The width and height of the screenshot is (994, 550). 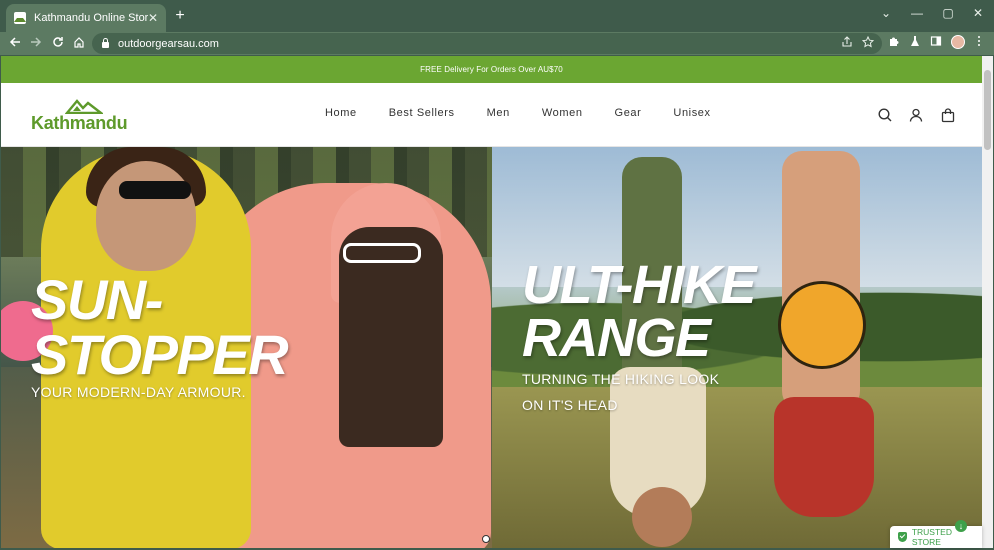 I want to click on hero-right-subtitle-line2: ON IT'S HEAD, so click(x=570, y=405).